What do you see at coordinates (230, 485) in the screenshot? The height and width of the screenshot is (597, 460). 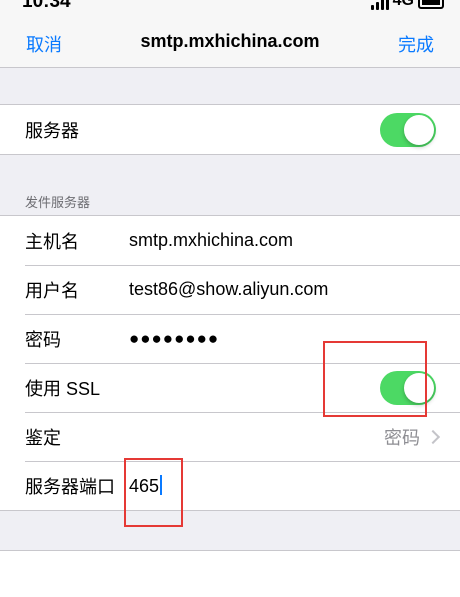 I see `port-row: 服务器端口 465` at bounding box center [230, 485].